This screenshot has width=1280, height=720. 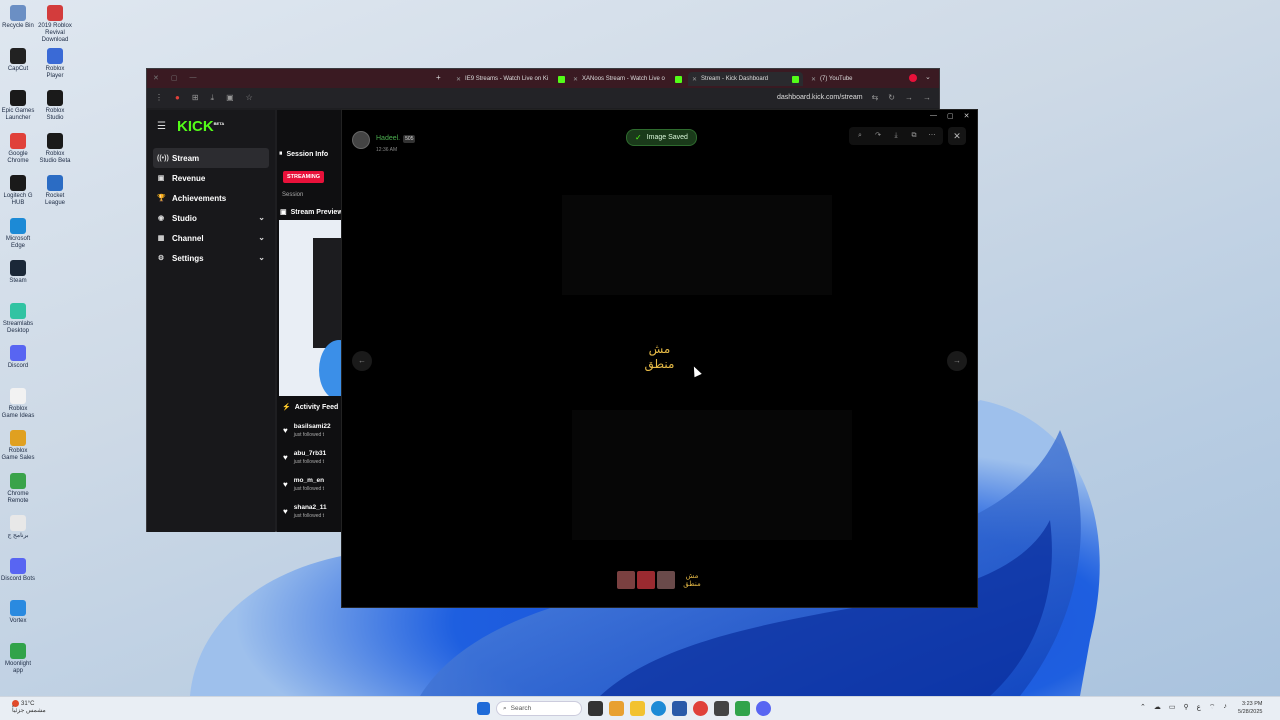 I want to click on desktop-icon: Rocket League, so click(x=55, y=191).